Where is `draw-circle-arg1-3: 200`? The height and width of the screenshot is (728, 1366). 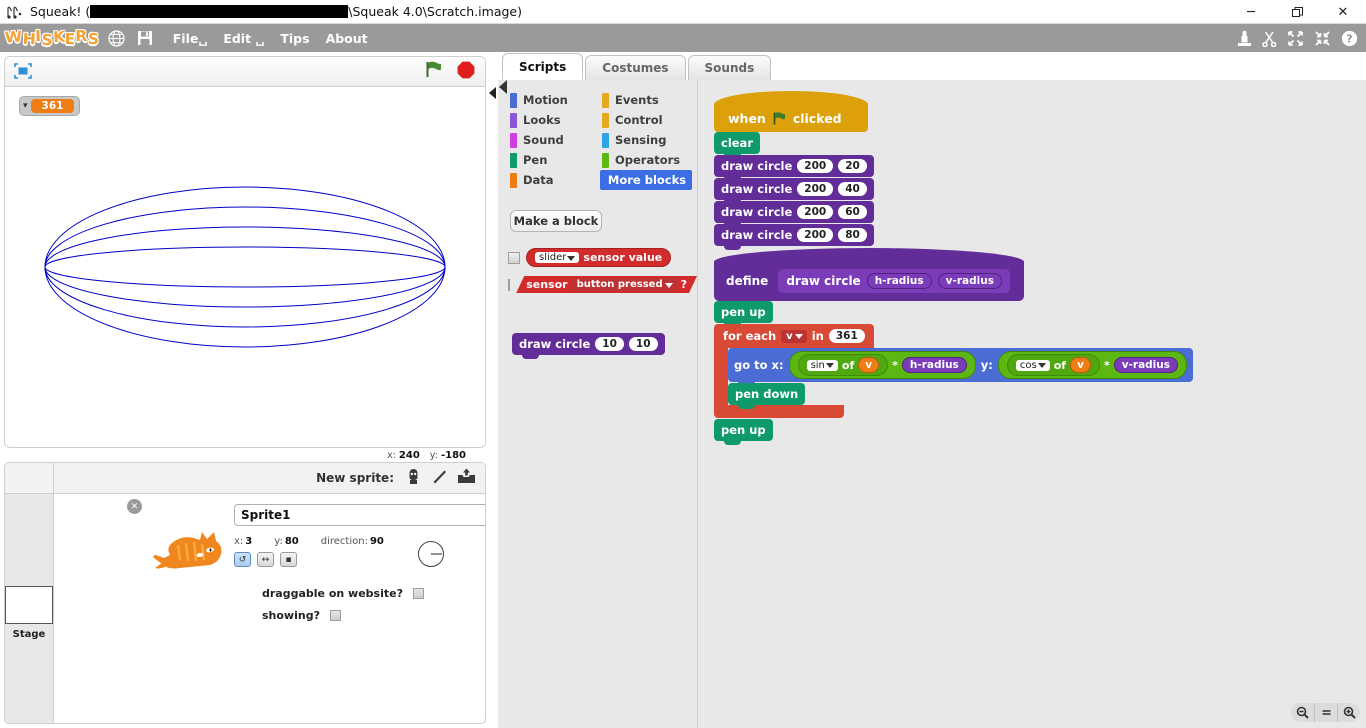
draw-circle-arg1-3: 200 is located at coordinates (815, 212).